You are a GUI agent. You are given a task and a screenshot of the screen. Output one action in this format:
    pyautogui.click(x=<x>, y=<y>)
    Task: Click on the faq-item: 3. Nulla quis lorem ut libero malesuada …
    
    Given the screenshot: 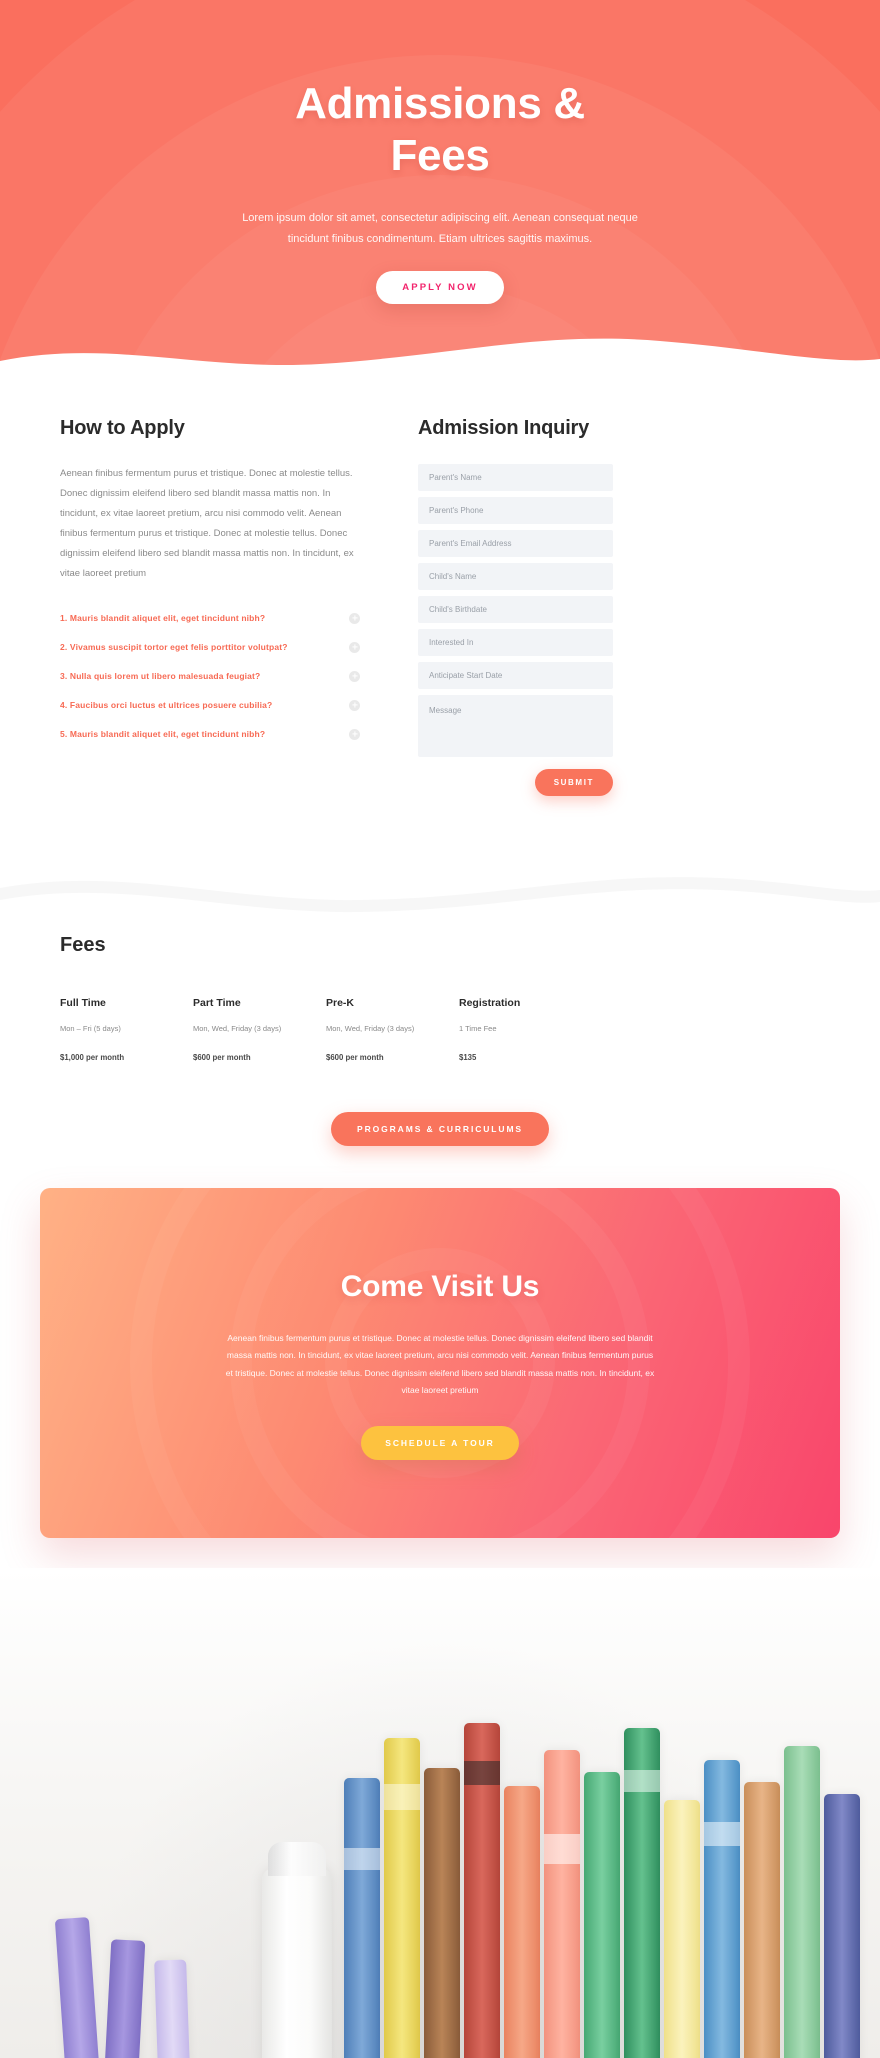 What is the action you would take?
    pyautogui.click(x=210, y=676)
    